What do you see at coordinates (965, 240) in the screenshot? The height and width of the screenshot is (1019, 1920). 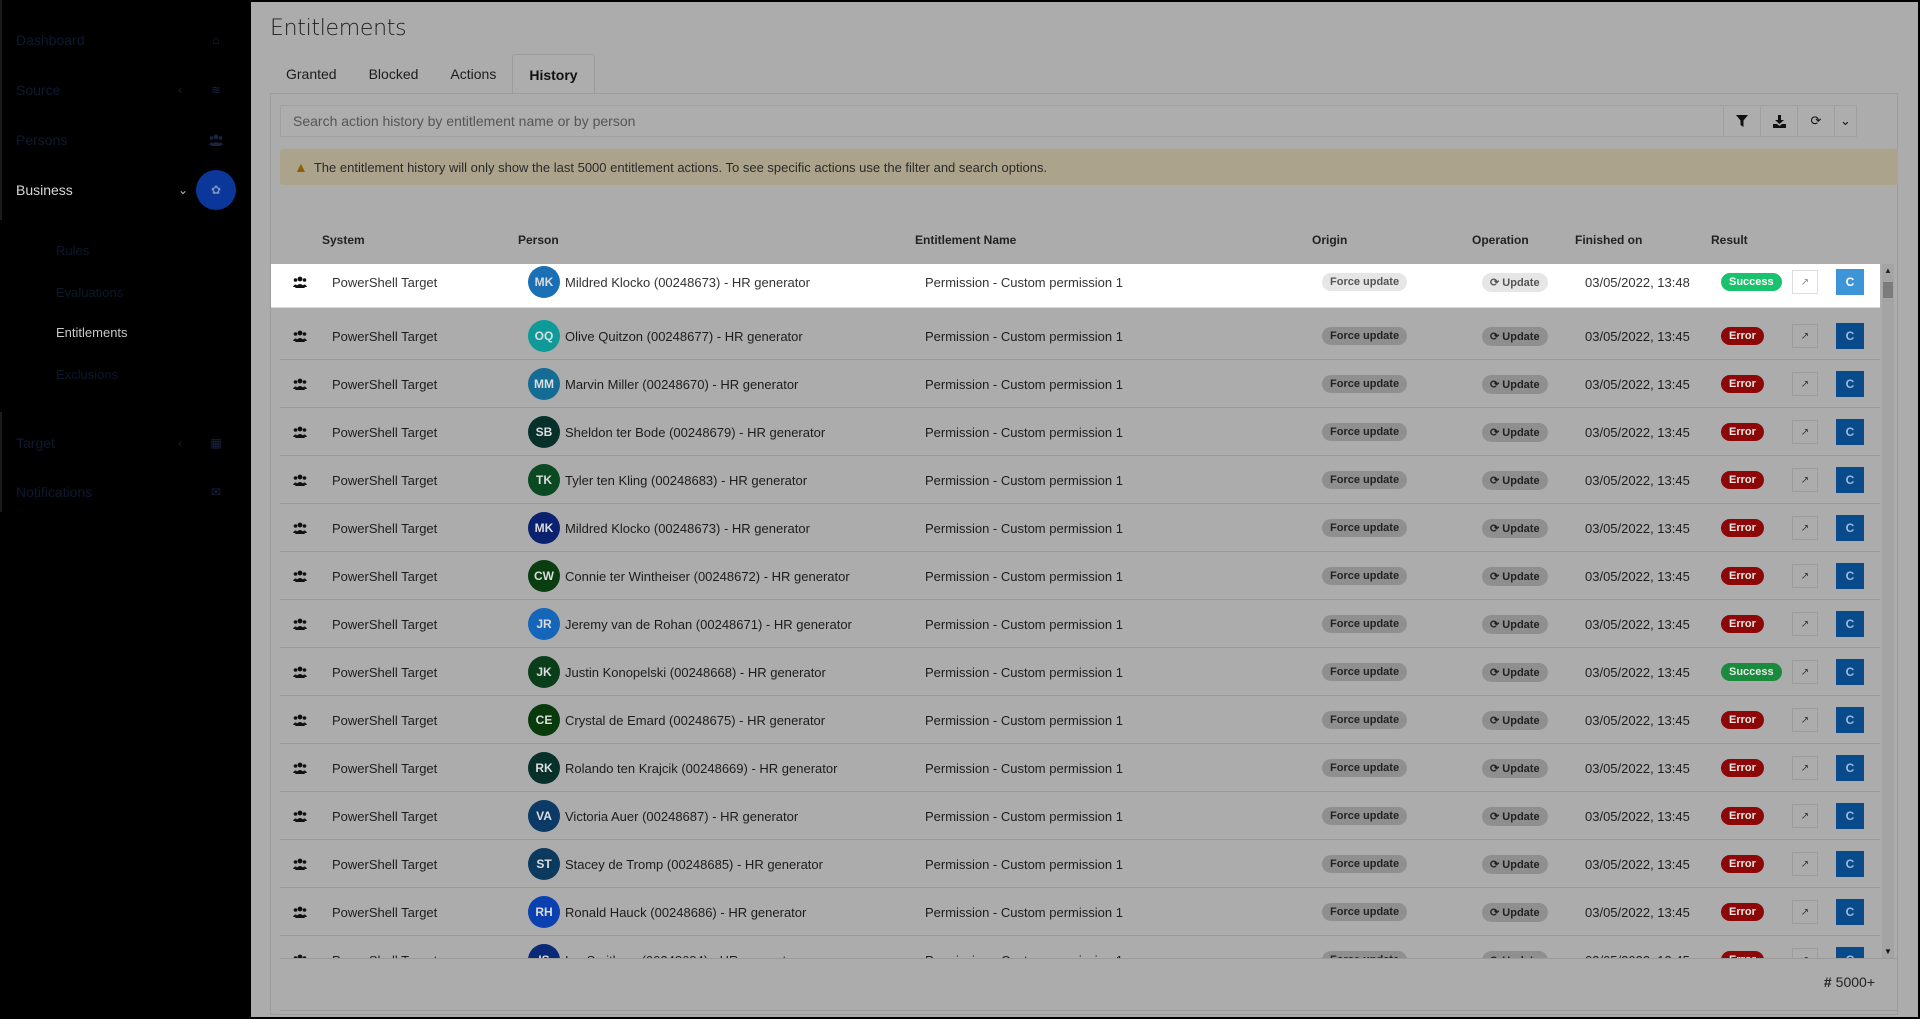 I see `column-header-entitlement-name: Entitlement Name` at bounding box center [965, 240].